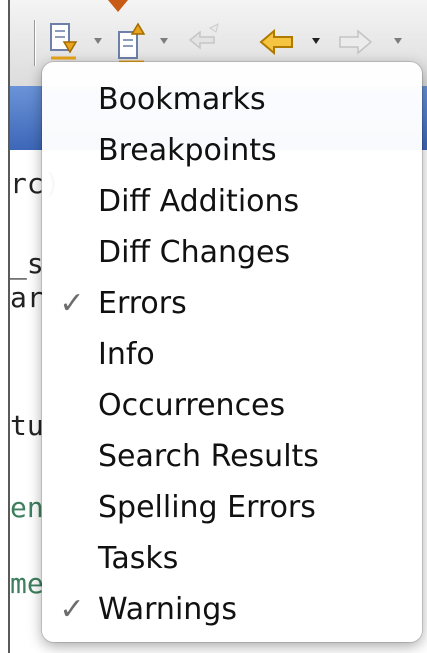 The image size is (427, 653). Describe the element at coordinates (138, 558) in the screenshot. I see `menu-item-label: Tasks` at that location.